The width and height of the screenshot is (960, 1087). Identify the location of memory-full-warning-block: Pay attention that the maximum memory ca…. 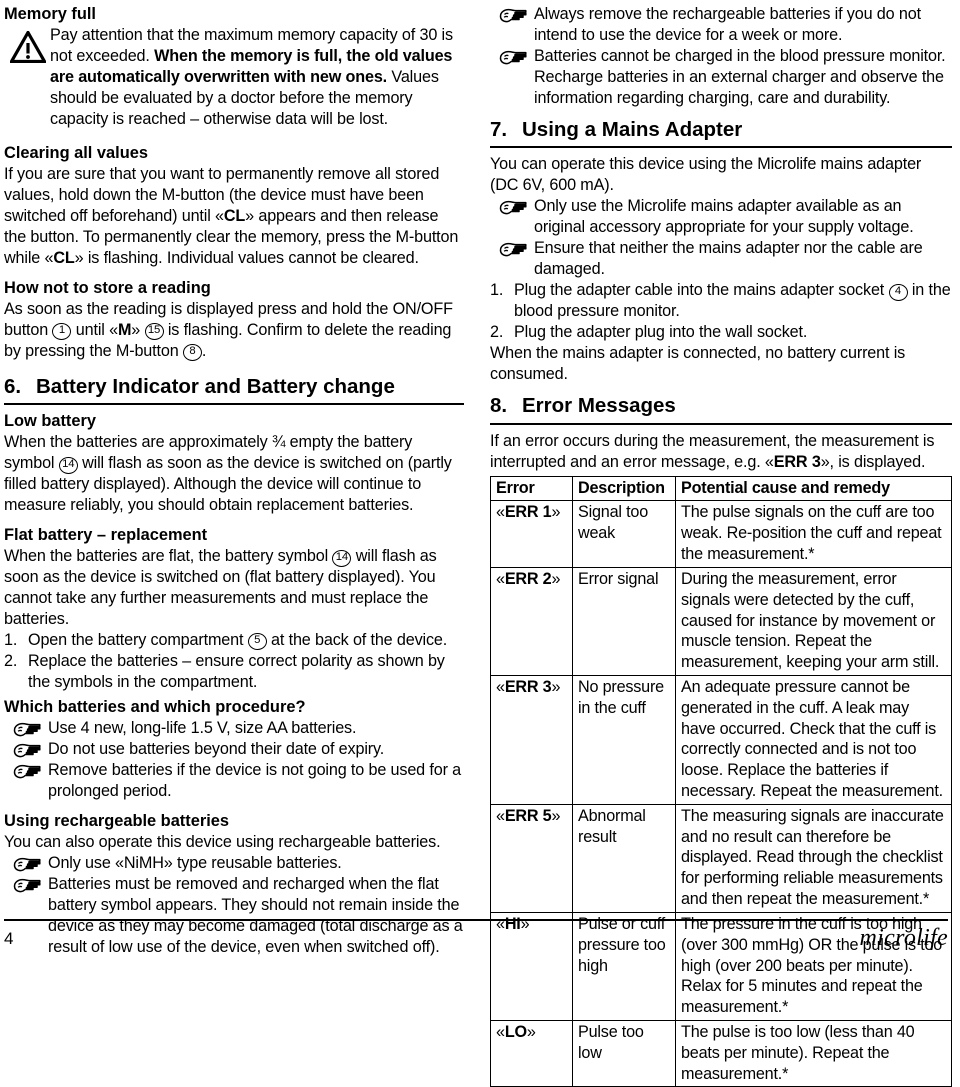
(234, 77).